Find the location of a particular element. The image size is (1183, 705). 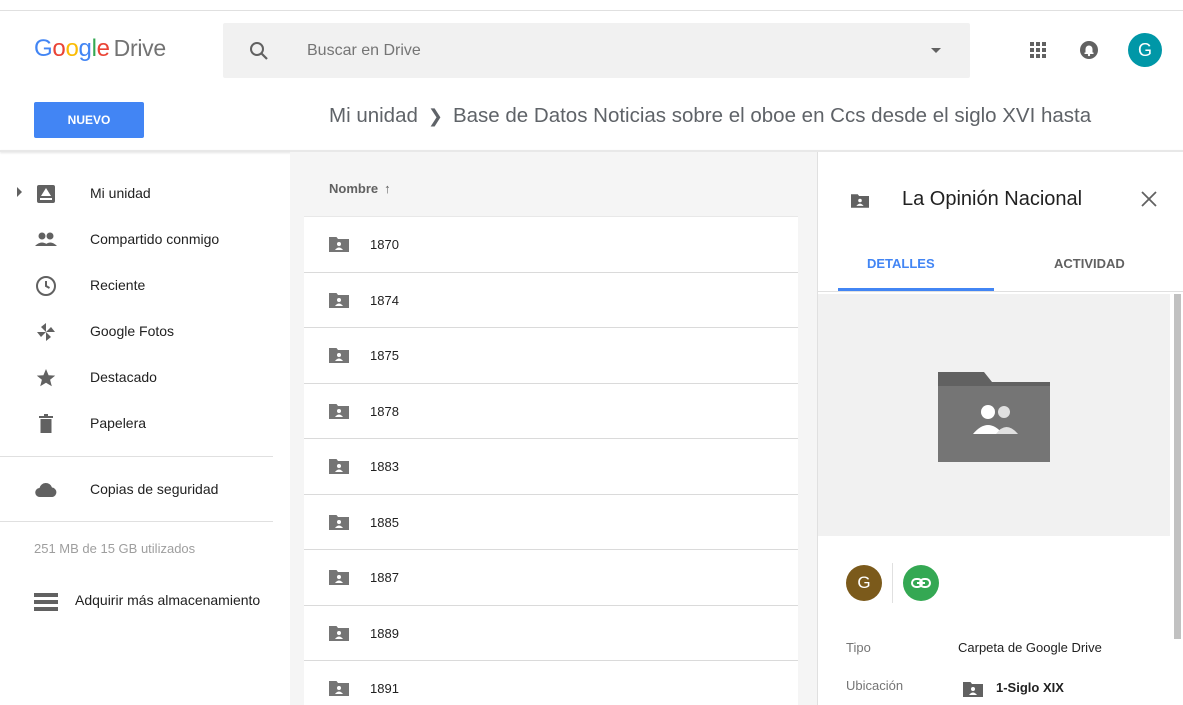

sidebar-item-label: Google Fotos is located at coordinates (132, 331).